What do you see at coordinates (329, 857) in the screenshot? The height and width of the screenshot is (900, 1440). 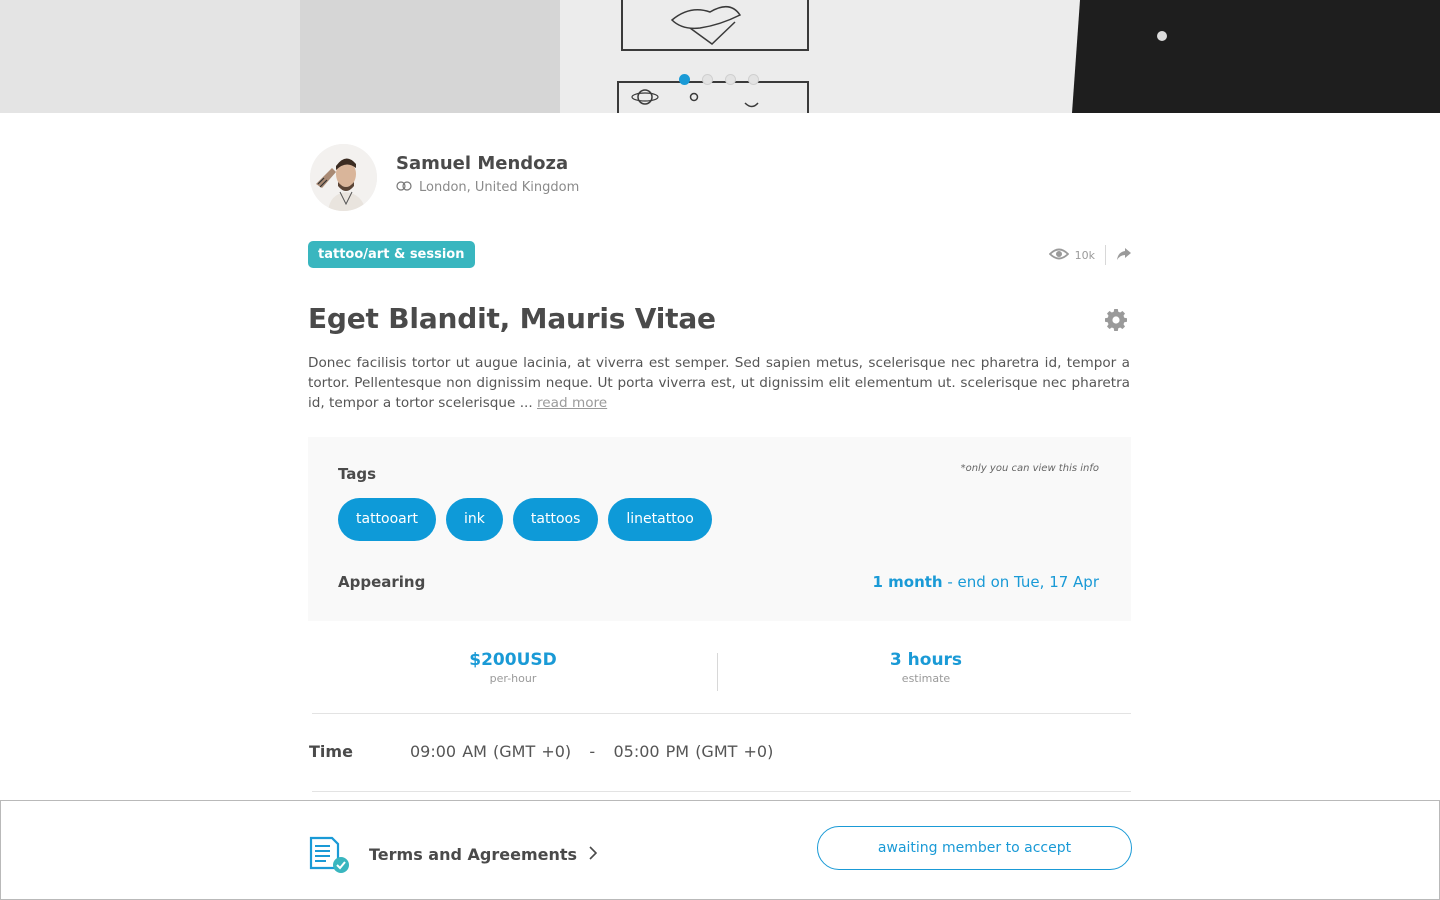 I see `document-check-icon` at bounding box center [329, 857].